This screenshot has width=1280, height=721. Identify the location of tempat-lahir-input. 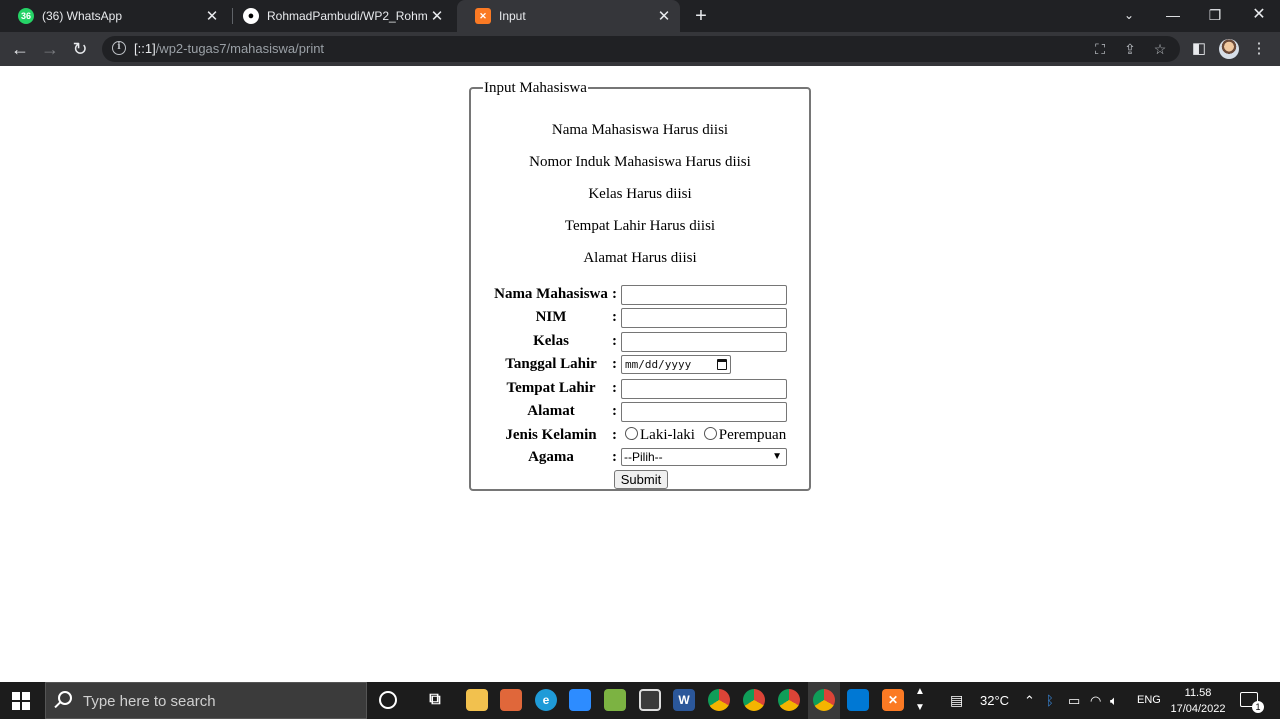
(704, 389).